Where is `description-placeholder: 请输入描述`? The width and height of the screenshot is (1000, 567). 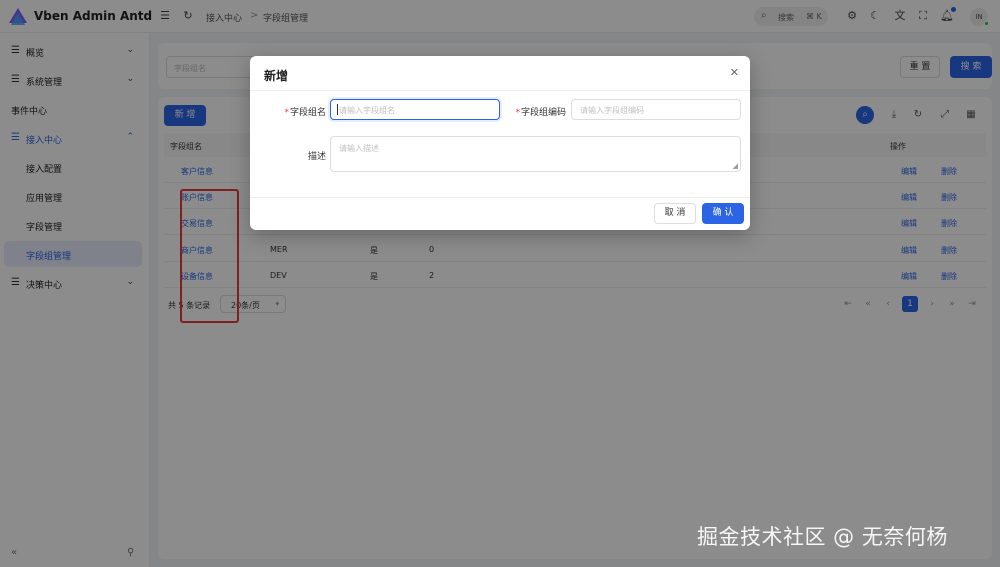 description-placeholder: 请输入描述 is located at coordinates (359, 148).